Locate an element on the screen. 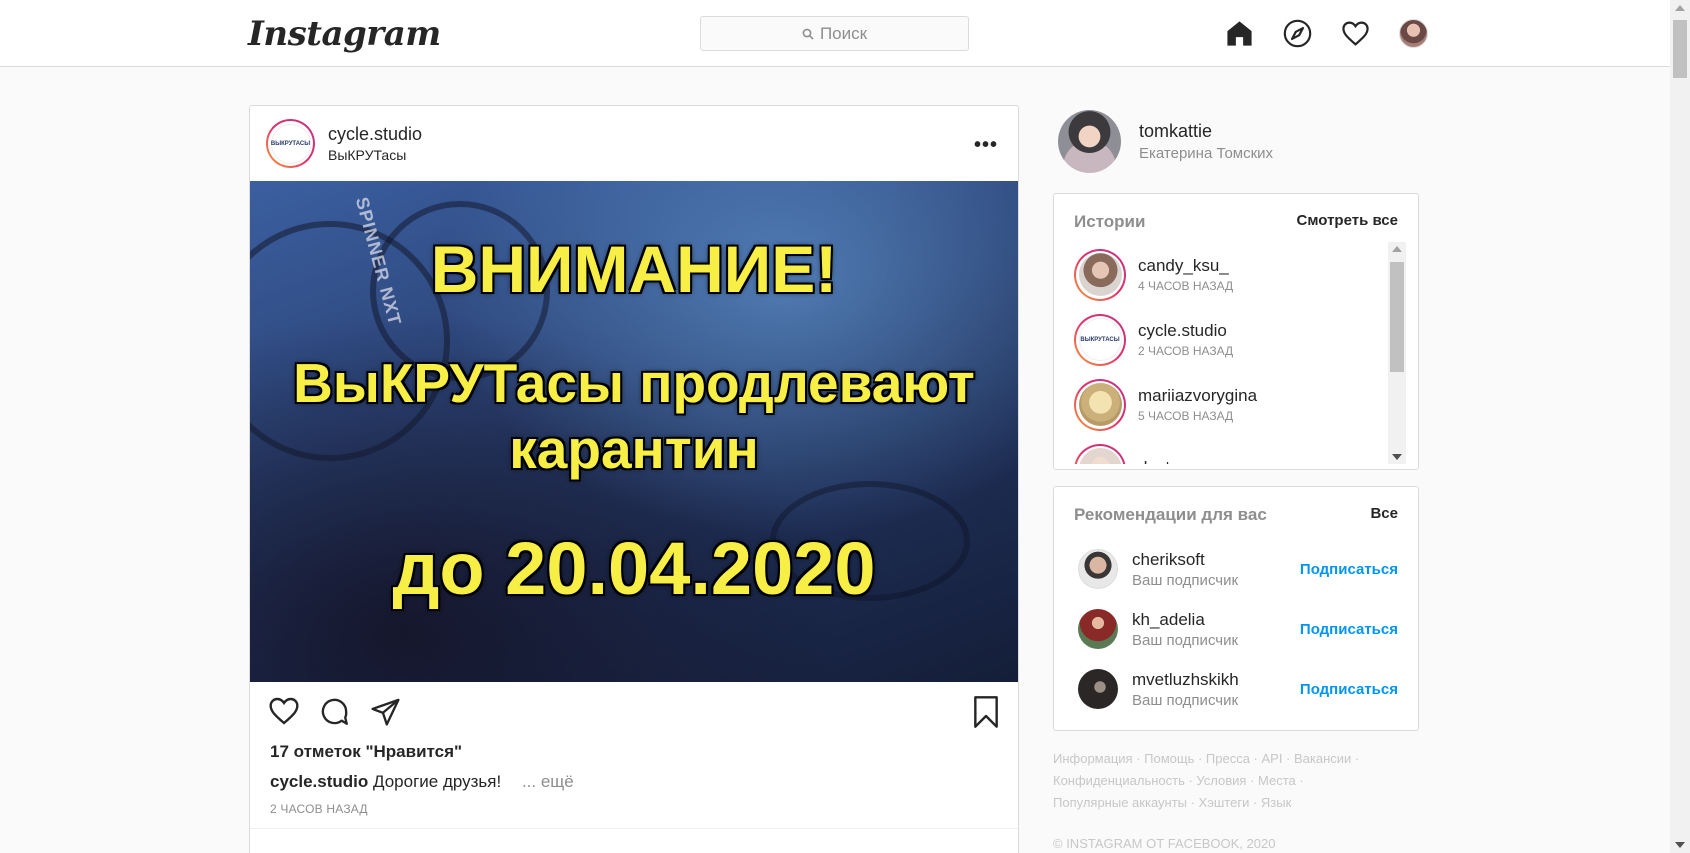 This screenshot has width=1690, height=853. footer-links-line: Конфиденциальность · Условия · Места · is located at coordinates (1223, 781).